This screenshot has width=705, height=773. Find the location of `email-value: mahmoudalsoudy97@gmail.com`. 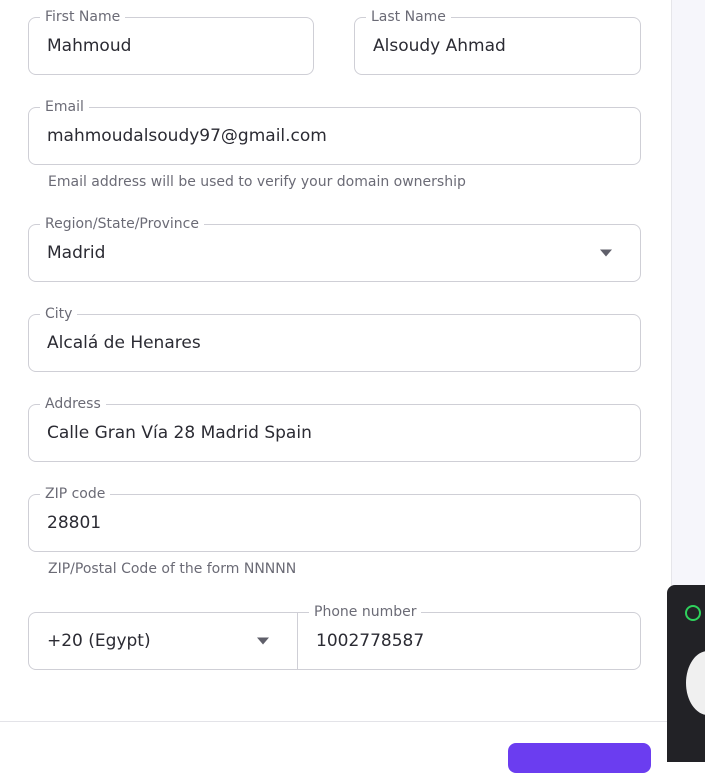

email-value: mahmoudalsoudy97@gmail.com is located at coordinates (187, 136).